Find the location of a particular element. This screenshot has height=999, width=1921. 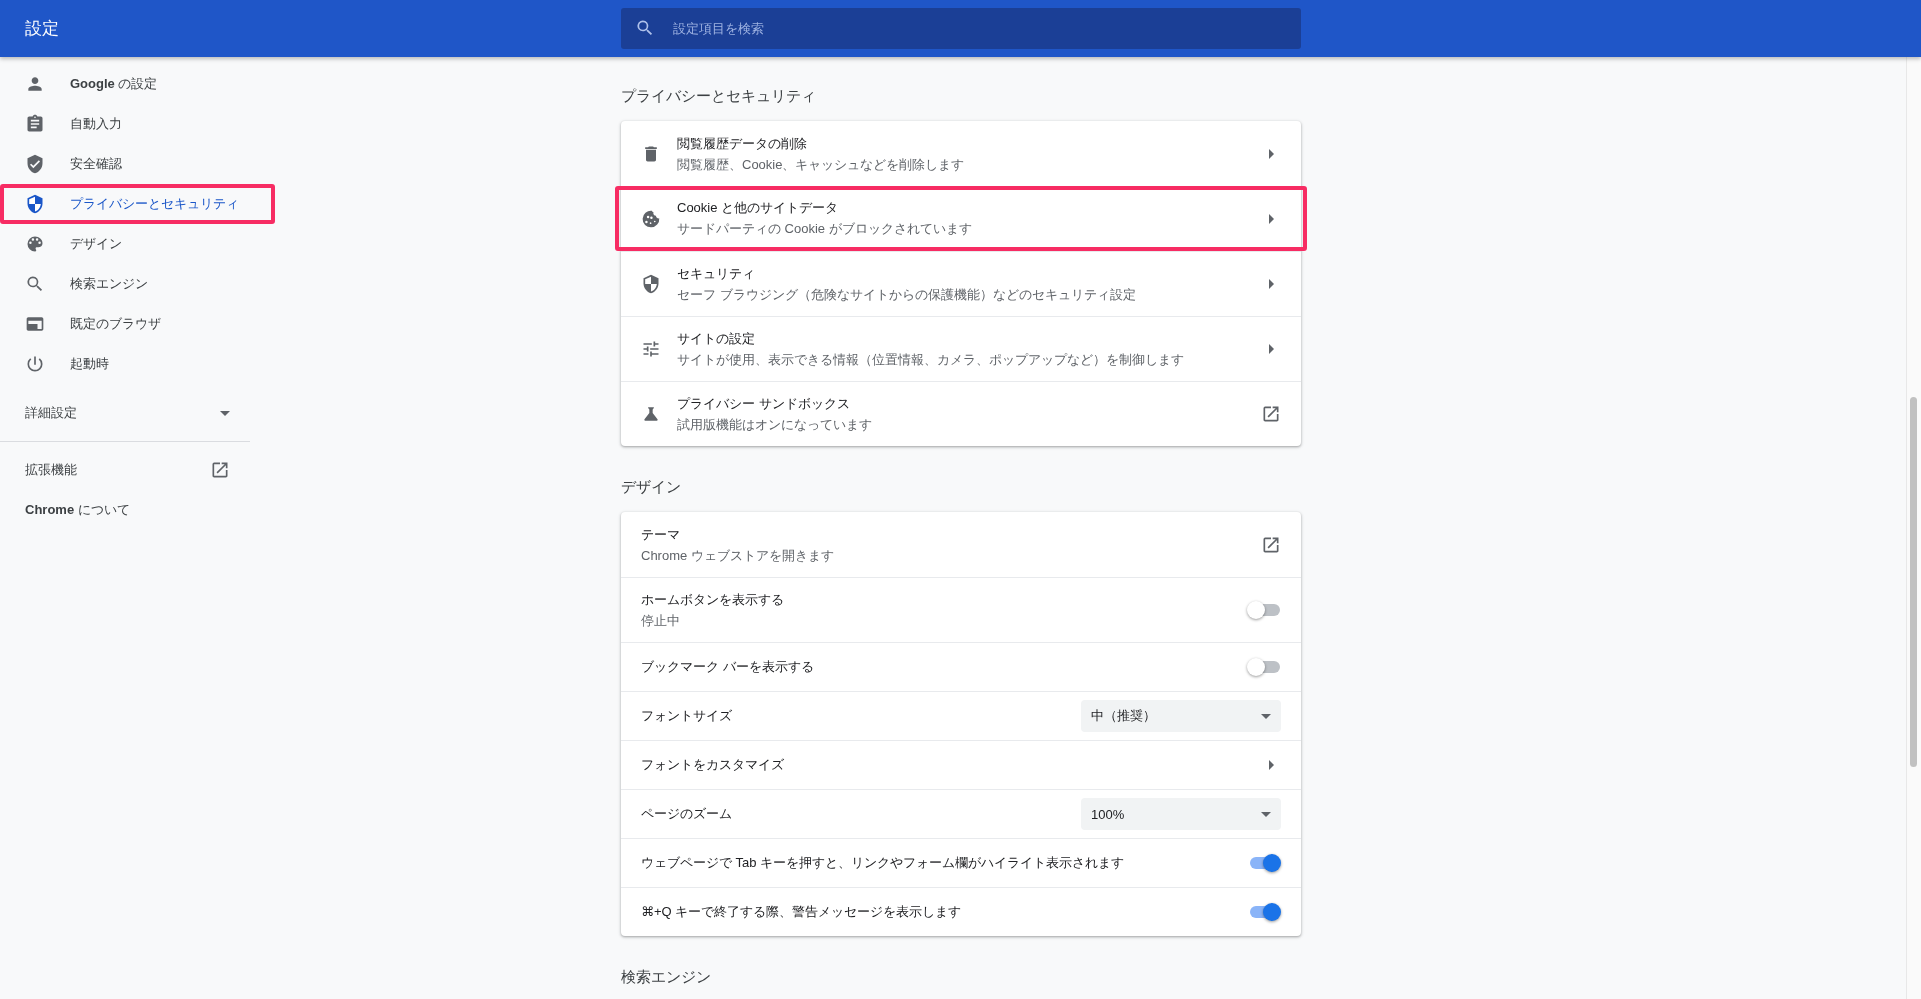

section-title: プライバシーとセキュリティ is located at coordinates (719, 96).